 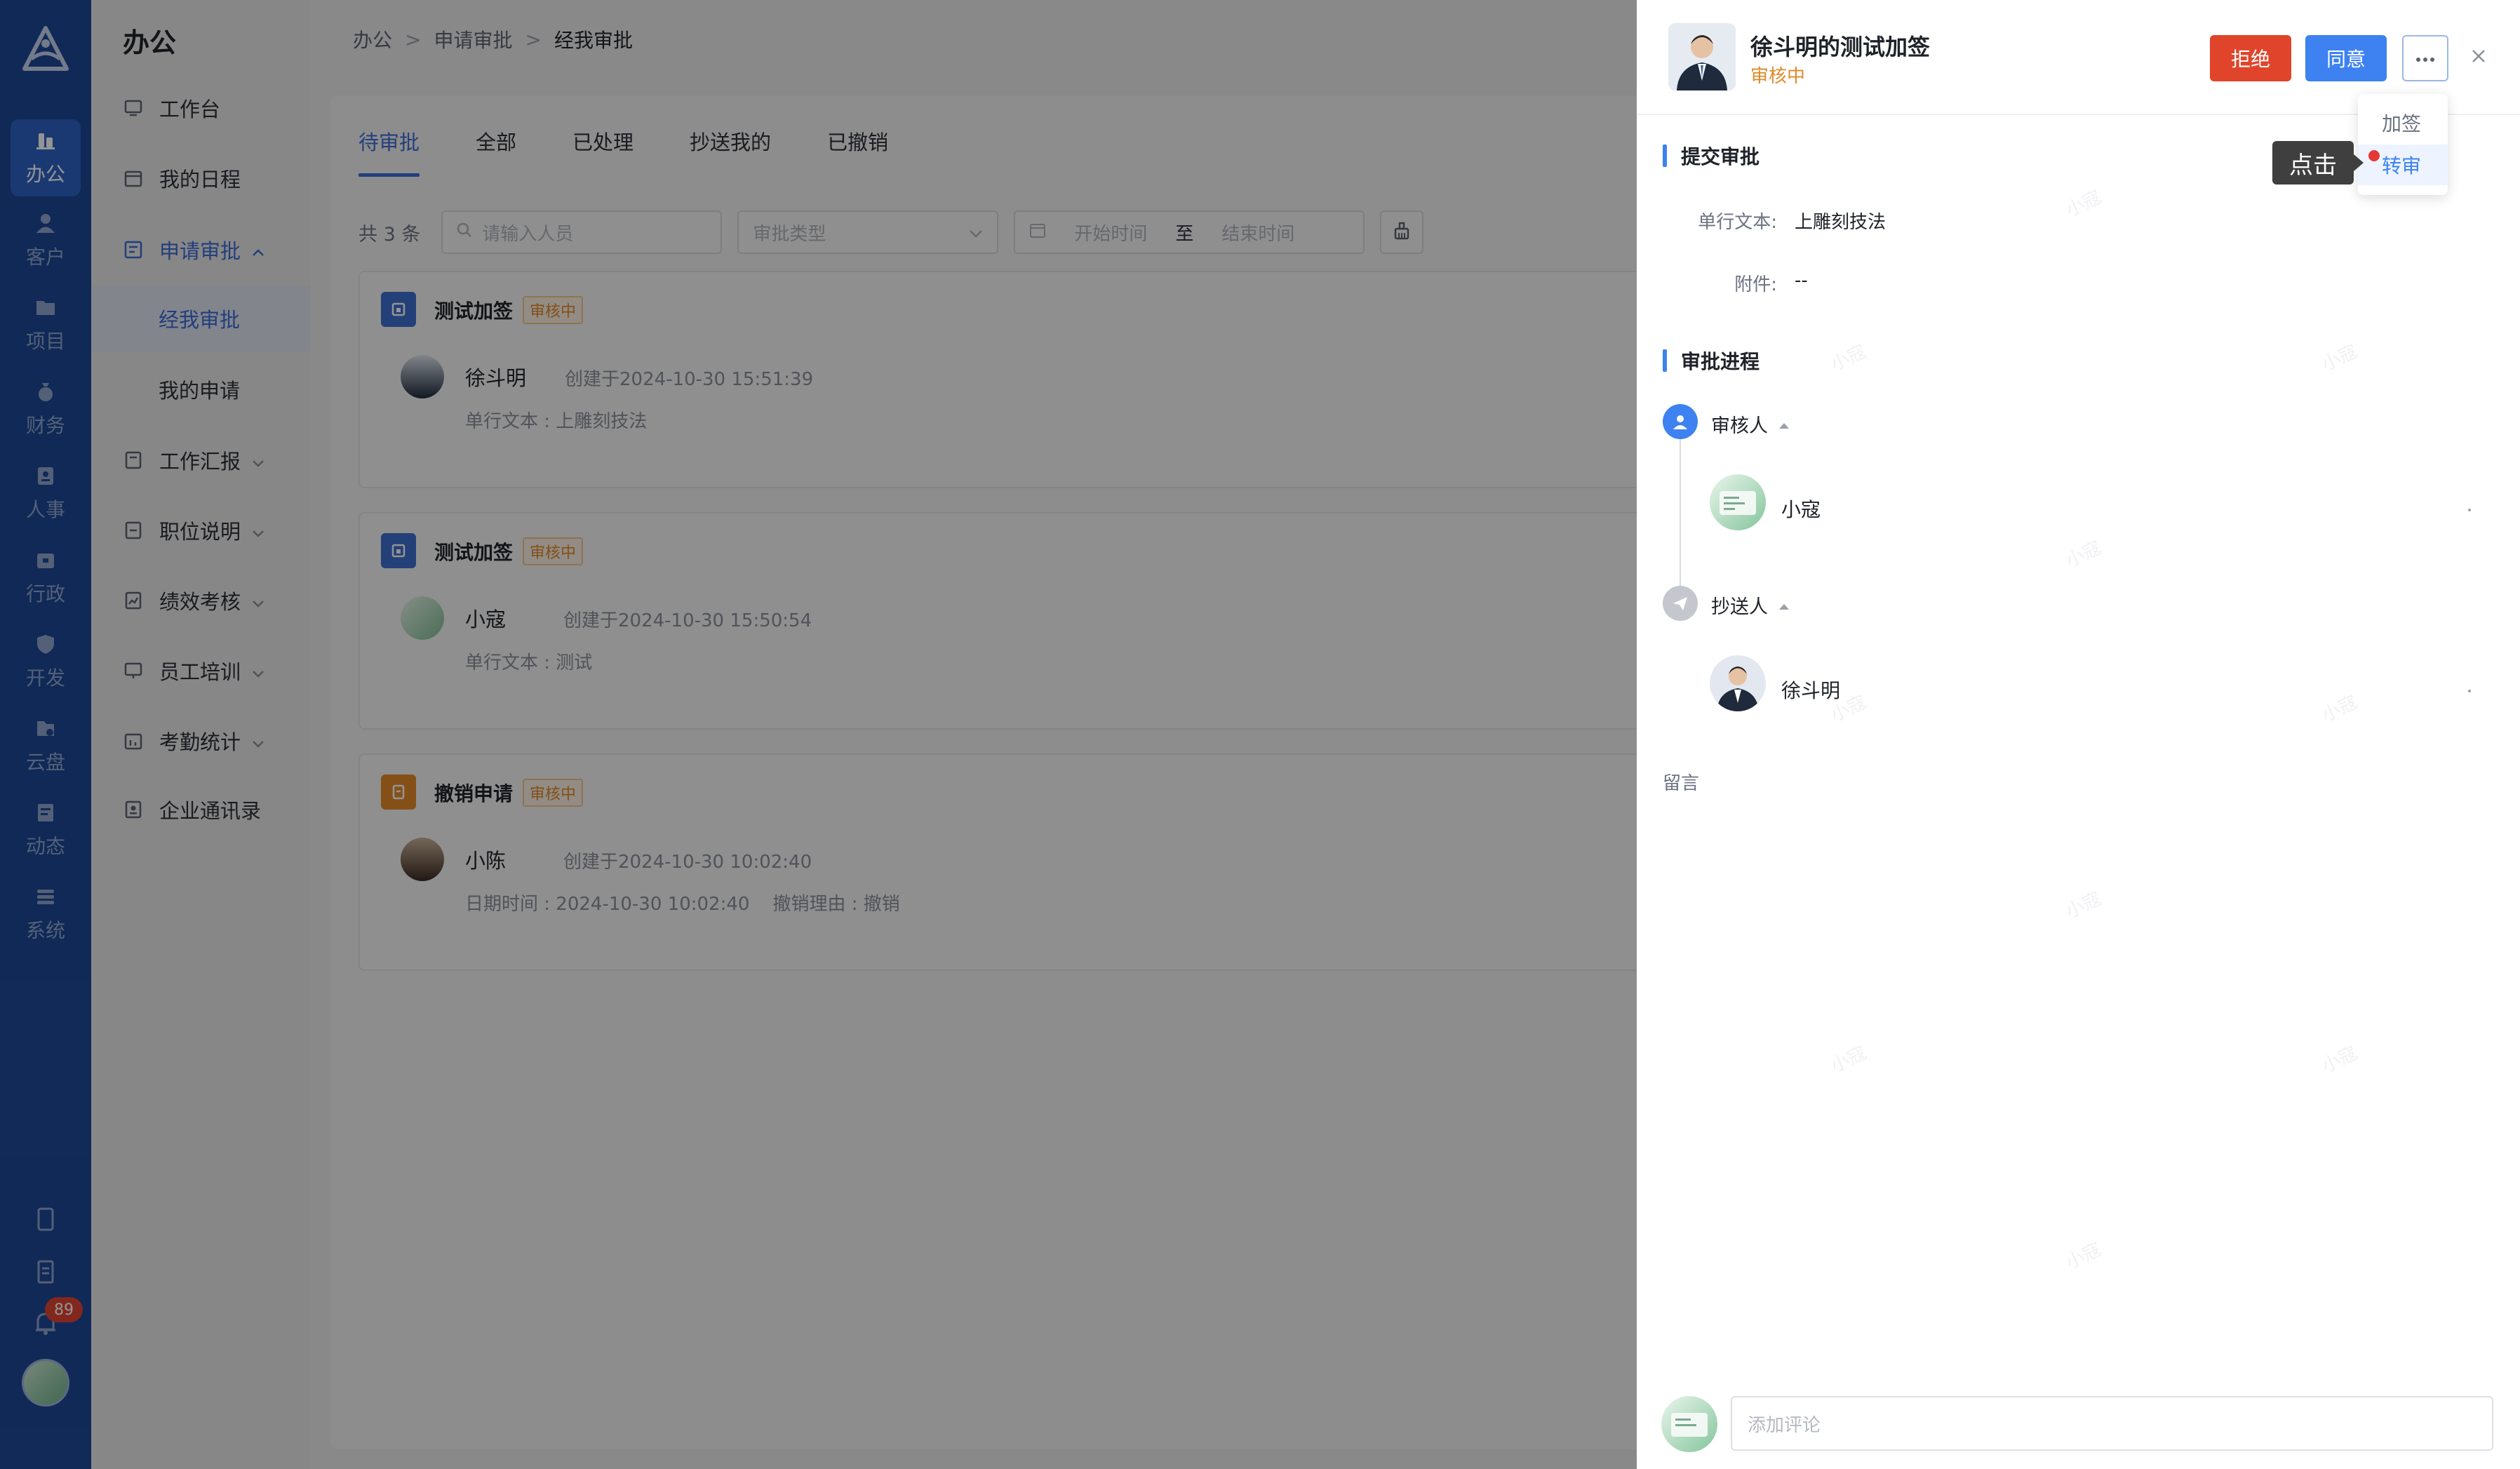 I want to click on more-actions-button, so click(x=2425, y=58).